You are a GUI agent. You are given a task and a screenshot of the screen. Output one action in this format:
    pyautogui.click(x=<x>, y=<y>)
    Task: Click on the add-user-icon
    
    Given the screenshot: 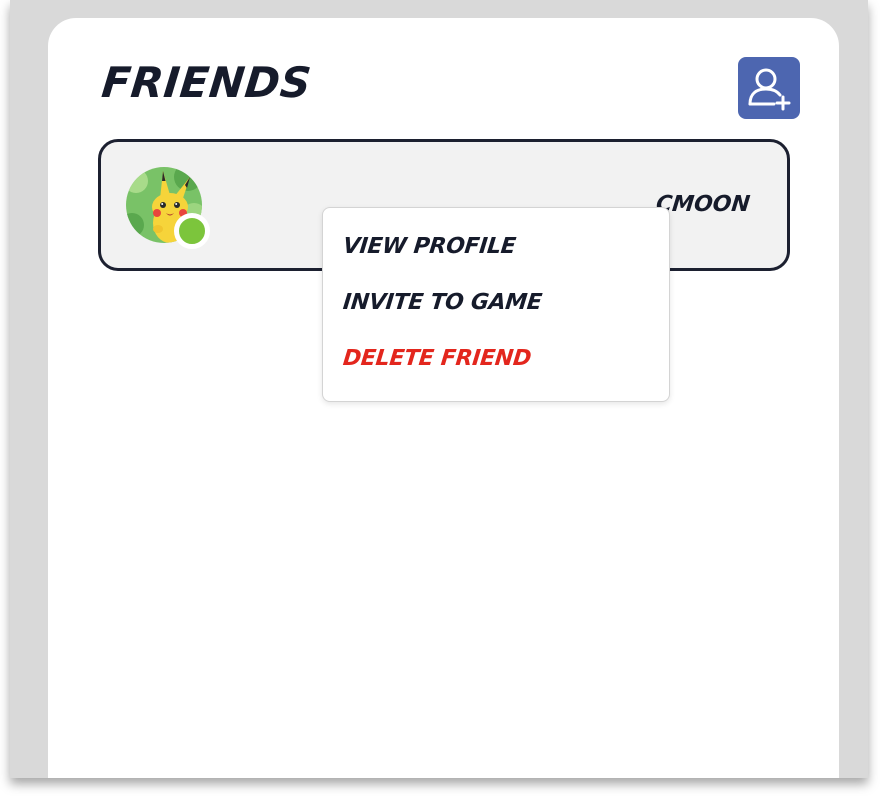 What is the action you would take?
    pyautogui.click(x=769, y=89)
    